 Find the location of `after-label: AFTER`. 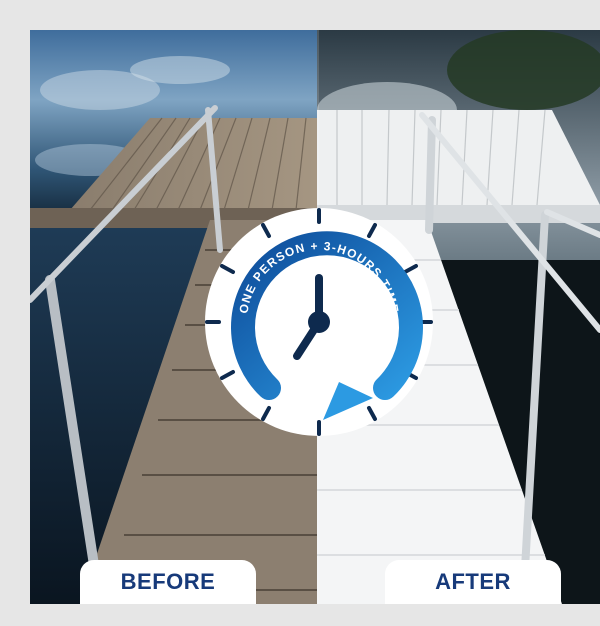

after-label: AFTER is located at coordinates (473, 582).